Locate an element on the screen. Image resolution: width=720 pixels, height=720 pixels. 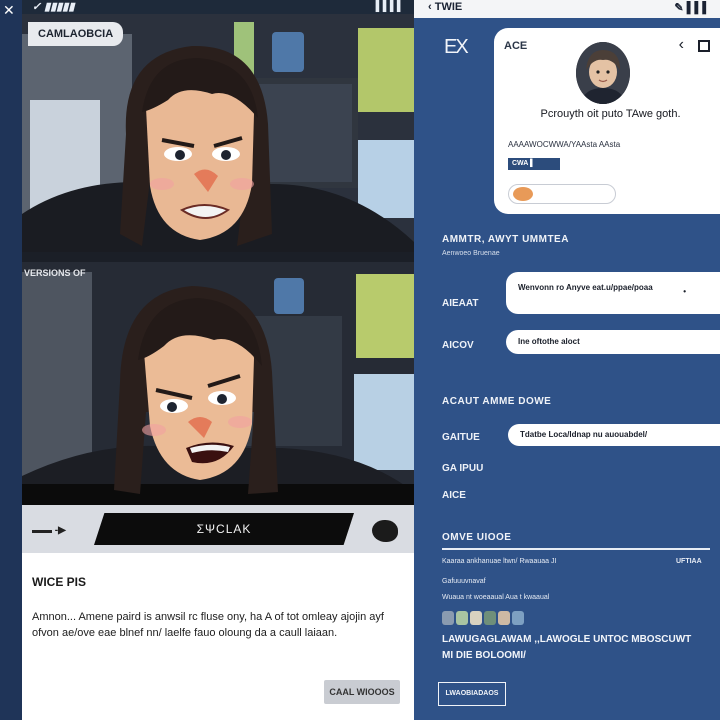
row-value-2: Ine oftothe aloct is located at coordinates (613, 342).